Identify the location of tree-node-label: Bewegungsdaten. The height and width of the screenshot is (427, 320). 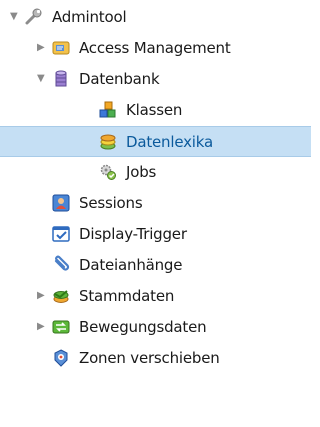
(143, 327).